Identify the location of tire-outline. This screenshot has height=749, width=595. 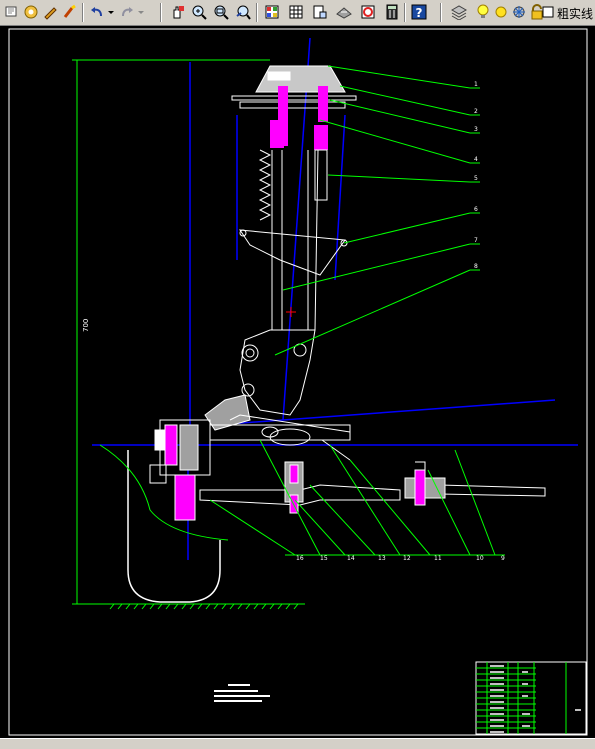
(174, 526).